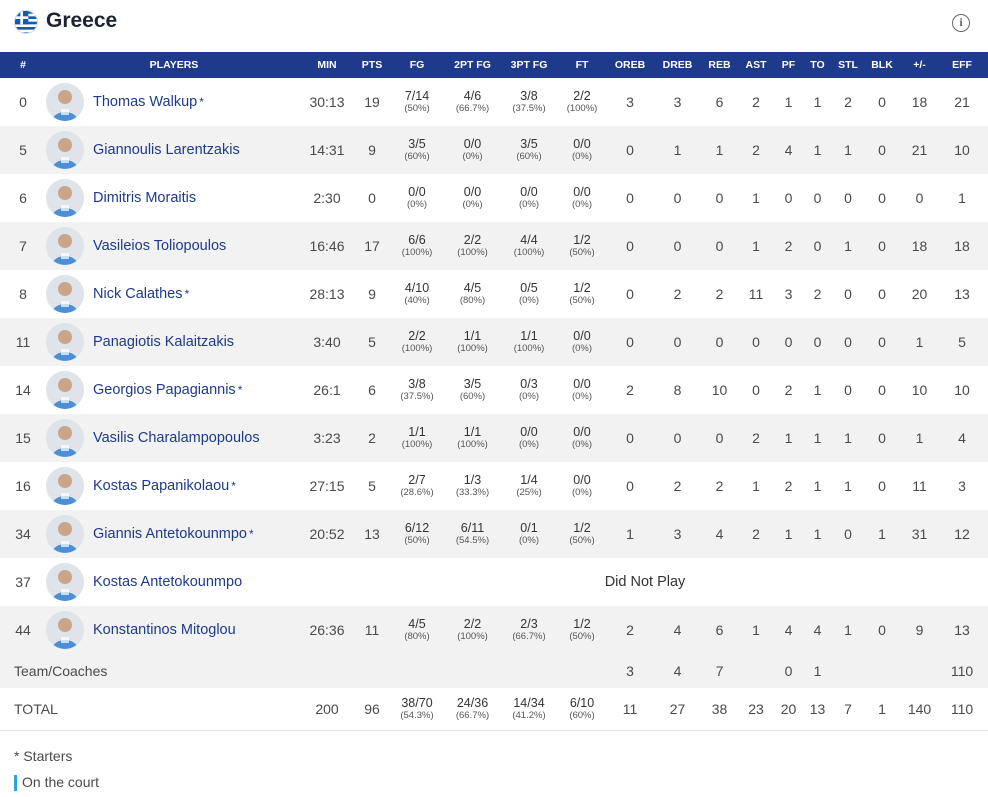 The width and height of the screenshot is (988, 797). What do you see at coordinates (23, 150) in the screenshot?
I see `jersey-number: 5` at bounding box center [23, 150].